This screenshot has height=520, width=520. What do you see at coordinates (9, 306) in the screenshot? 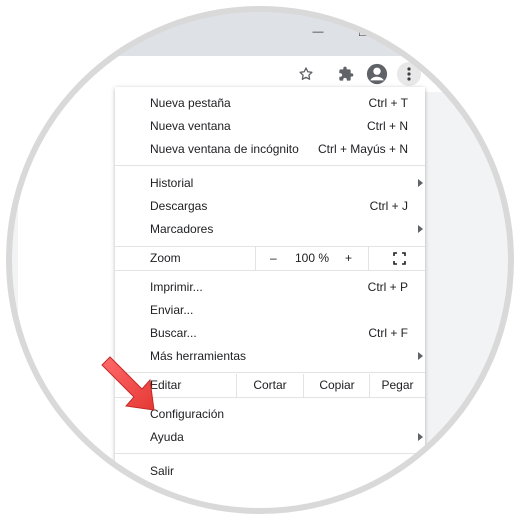
I see `page-left-gutter` at bounding box center [9, 306].